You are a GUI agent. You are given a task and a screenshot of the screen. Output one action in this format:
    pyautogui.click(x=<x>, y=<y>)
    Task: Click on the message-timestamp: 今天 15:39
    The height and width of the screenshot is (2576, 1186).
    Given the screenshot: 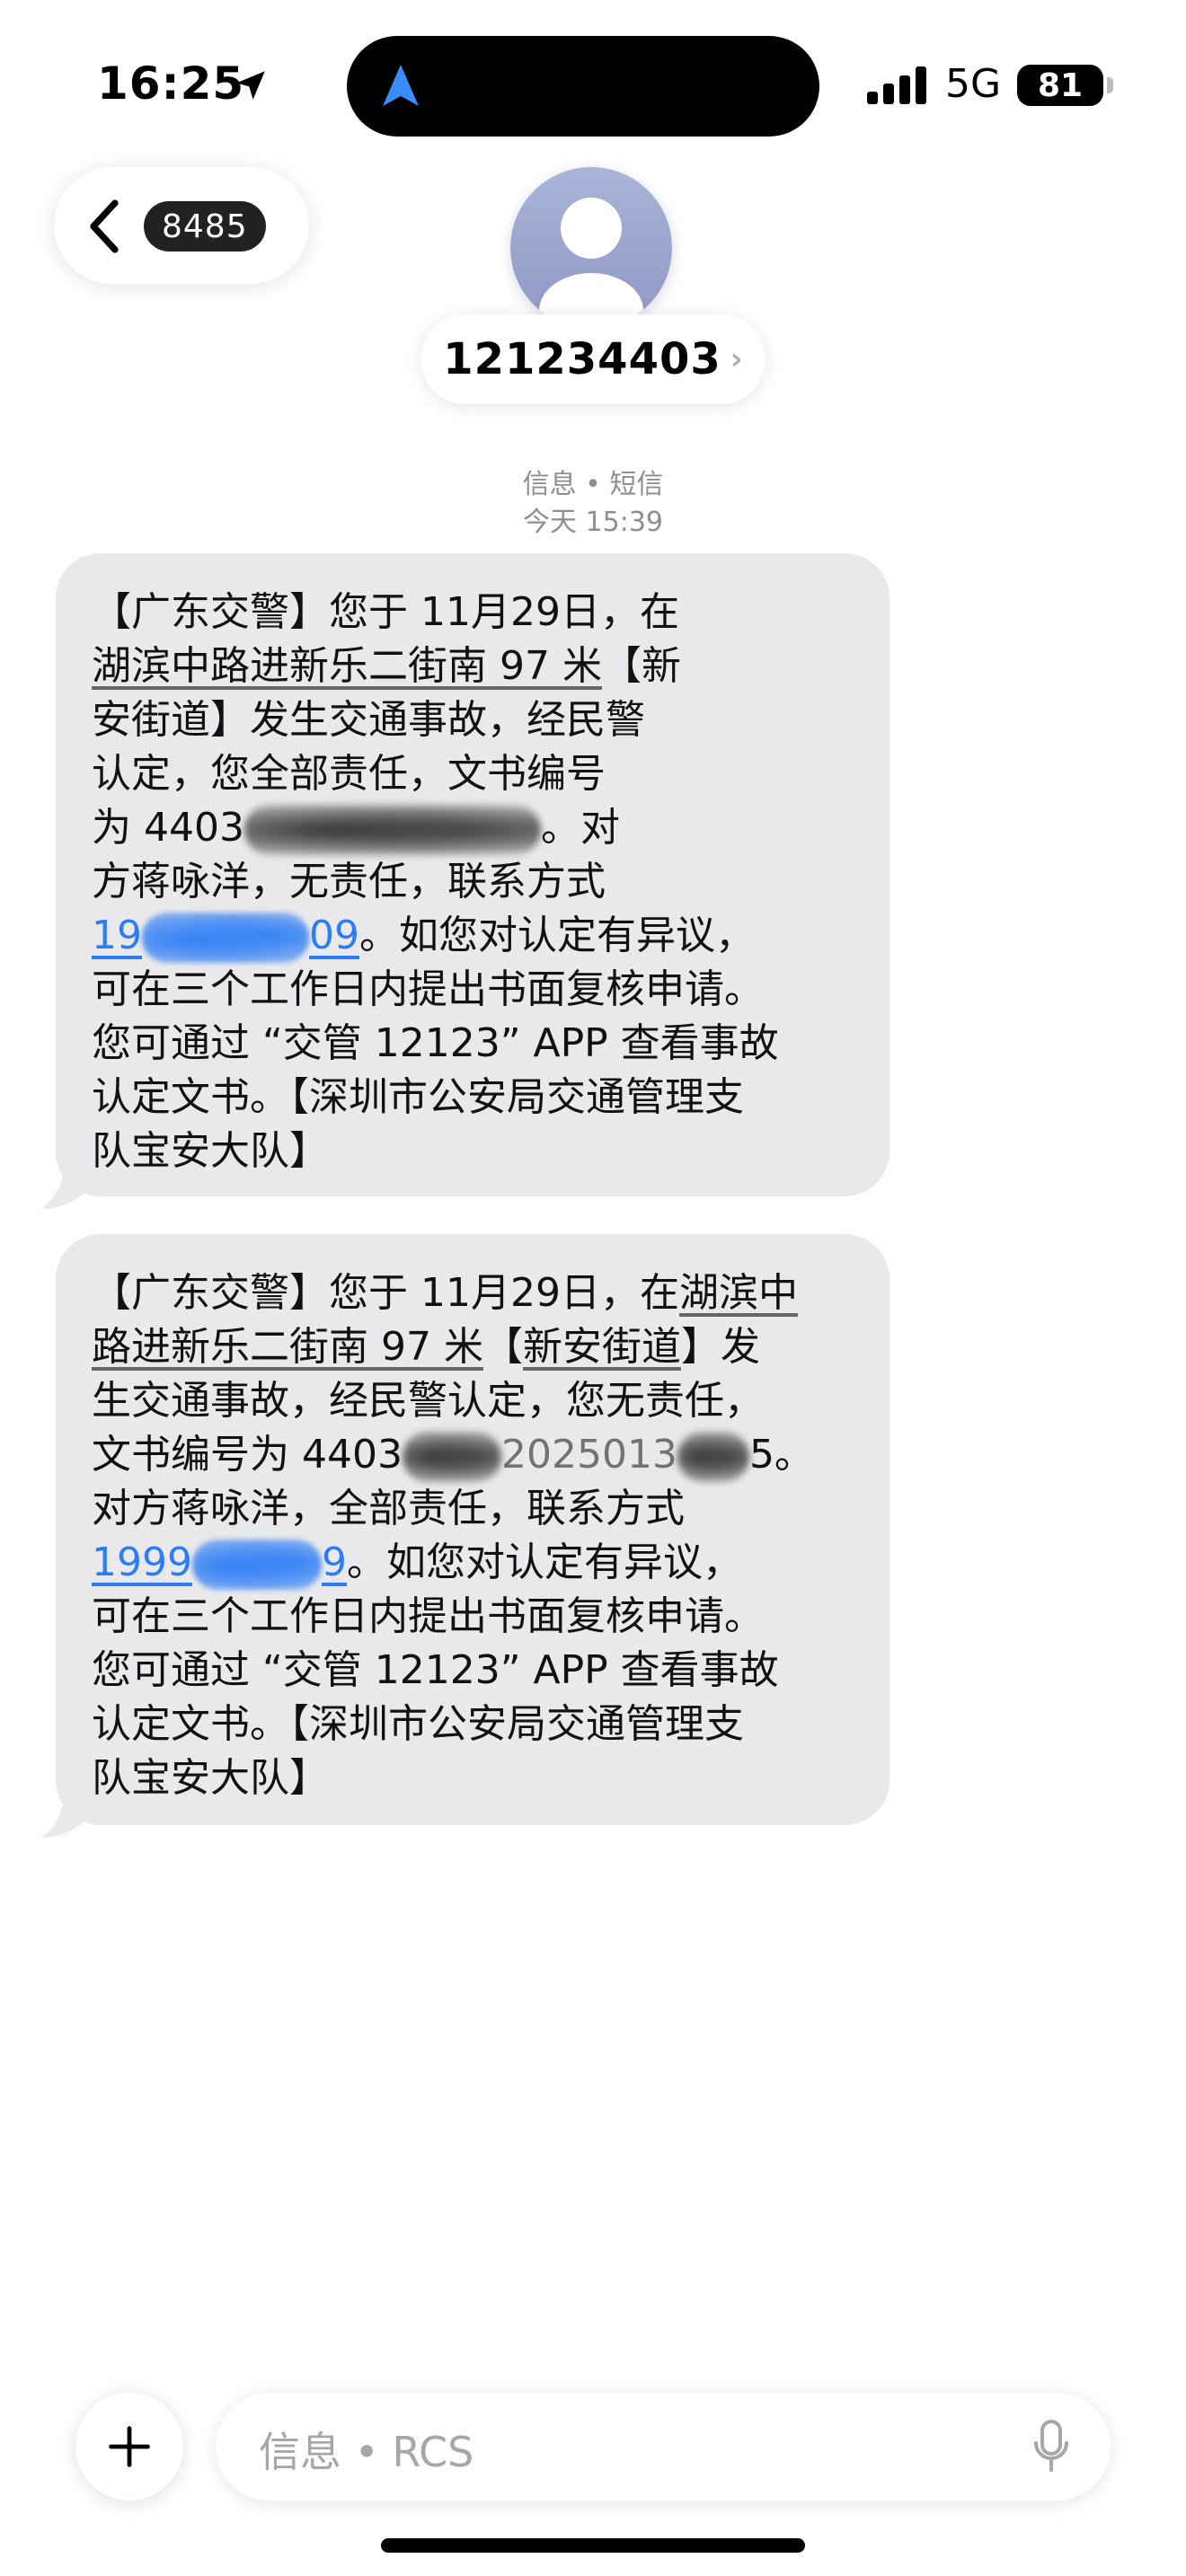 What is the action you would take?
    pyautogui.click(x=593, y=522)
    